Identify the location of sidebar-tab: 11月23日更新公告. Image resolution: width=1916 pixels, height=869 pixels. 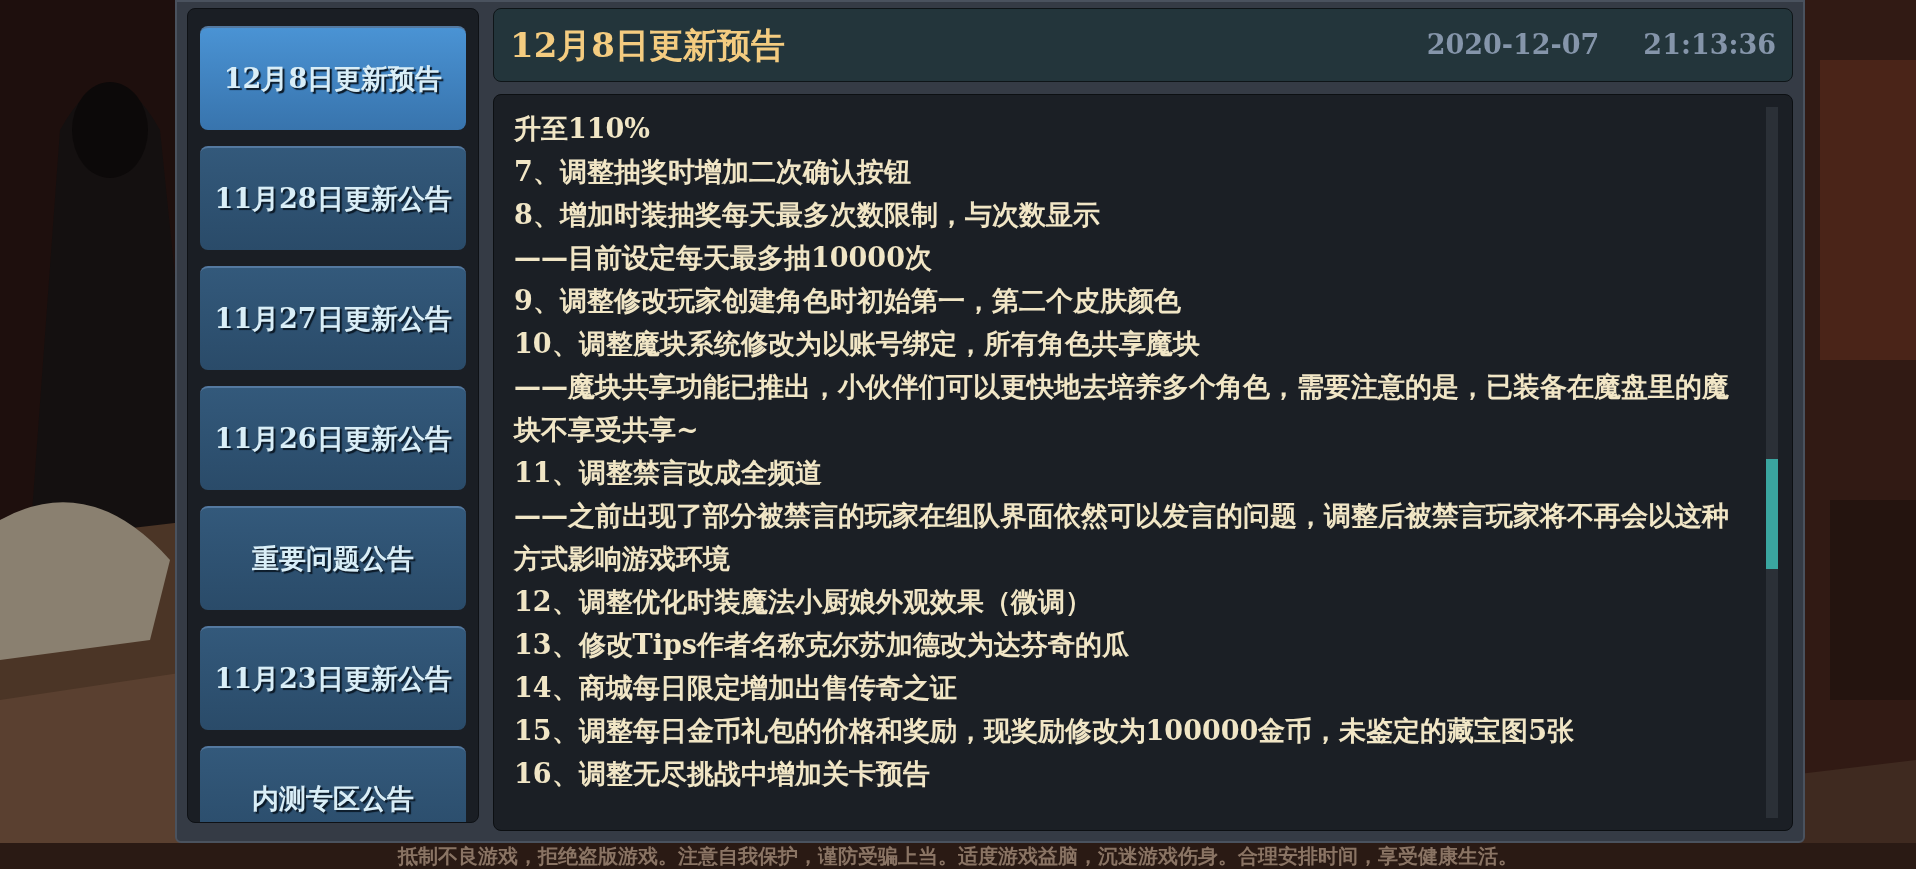
(333, 678).